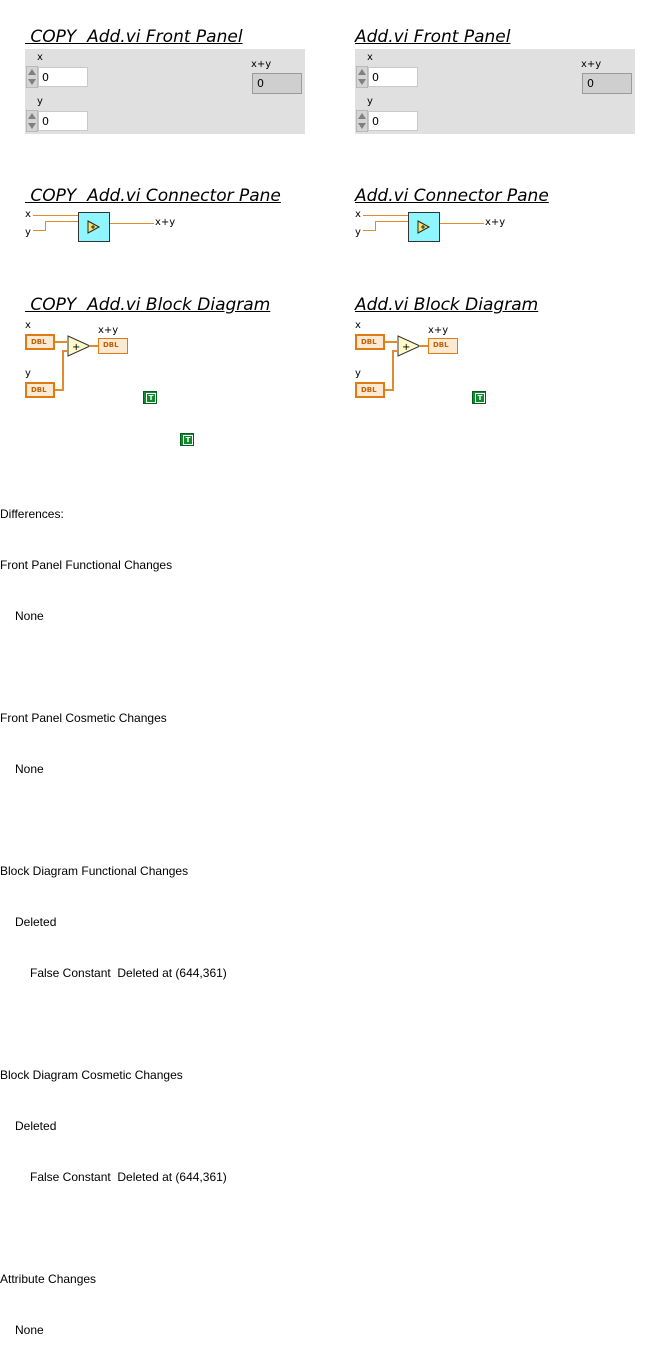  I want to click on bd-functional-item: False Constant Deleted at (644,361), so click(113, 973).